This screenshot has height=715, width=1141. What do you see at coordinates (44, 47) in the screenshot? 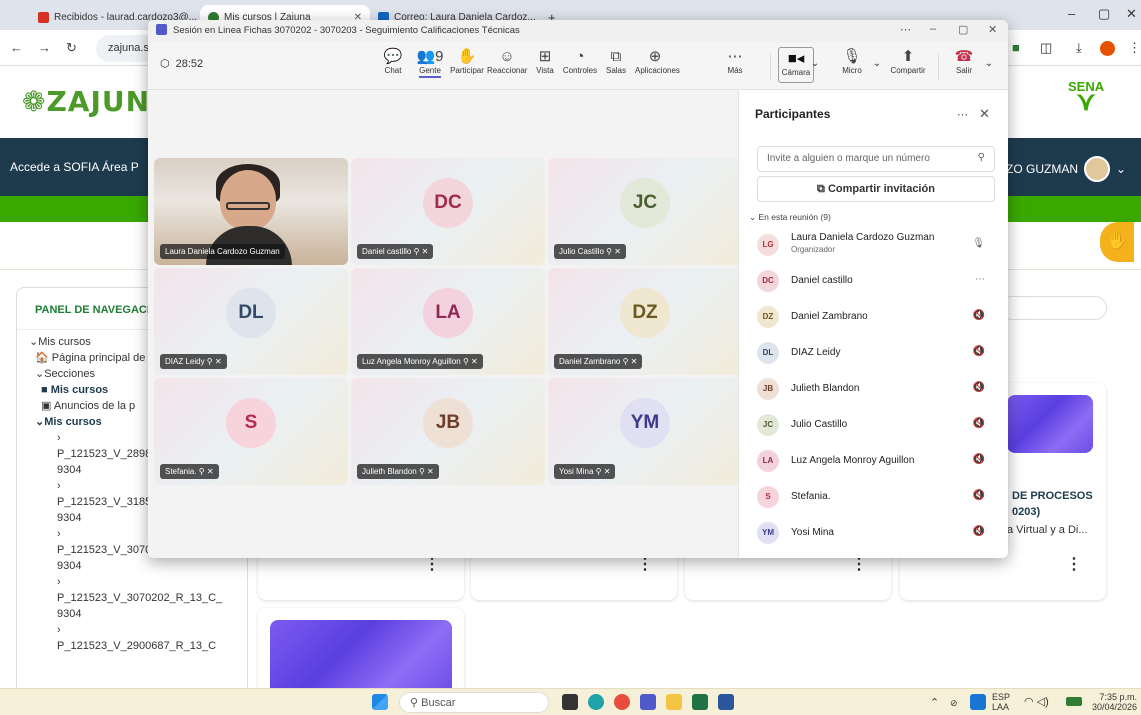
I see `forward-icon: →` at bounding box center [44, 47].